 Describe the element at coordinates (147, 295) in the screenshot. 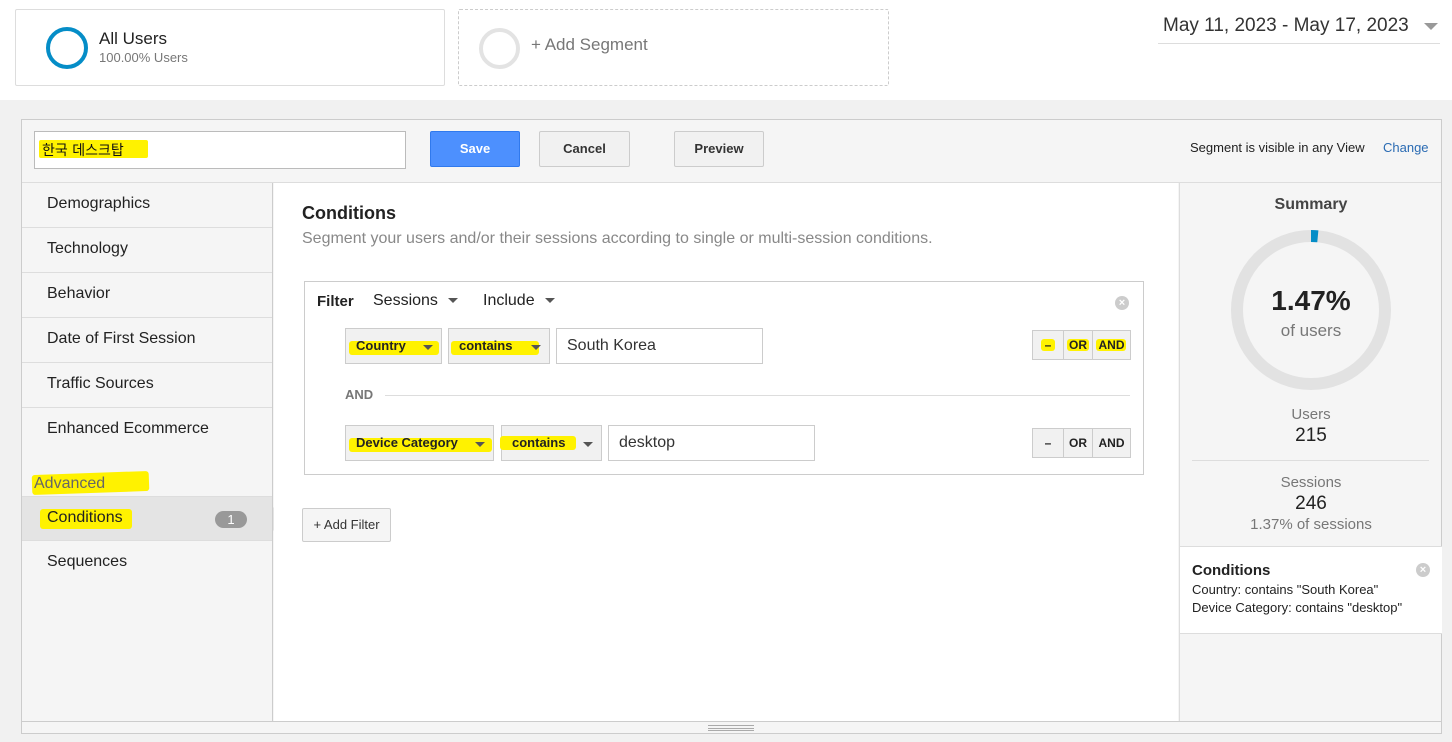

I see `sidebar-item-behavior: Behavior` at that location.